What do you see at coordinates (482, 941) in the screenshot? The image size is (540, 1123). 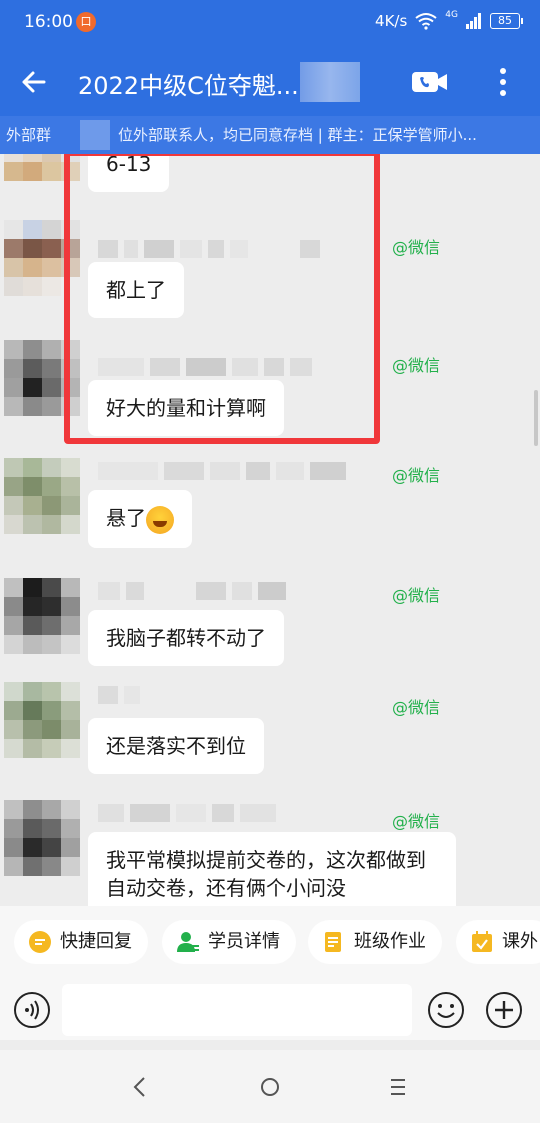 I see `extracurricular-icon` at bounding box center [482, 941].